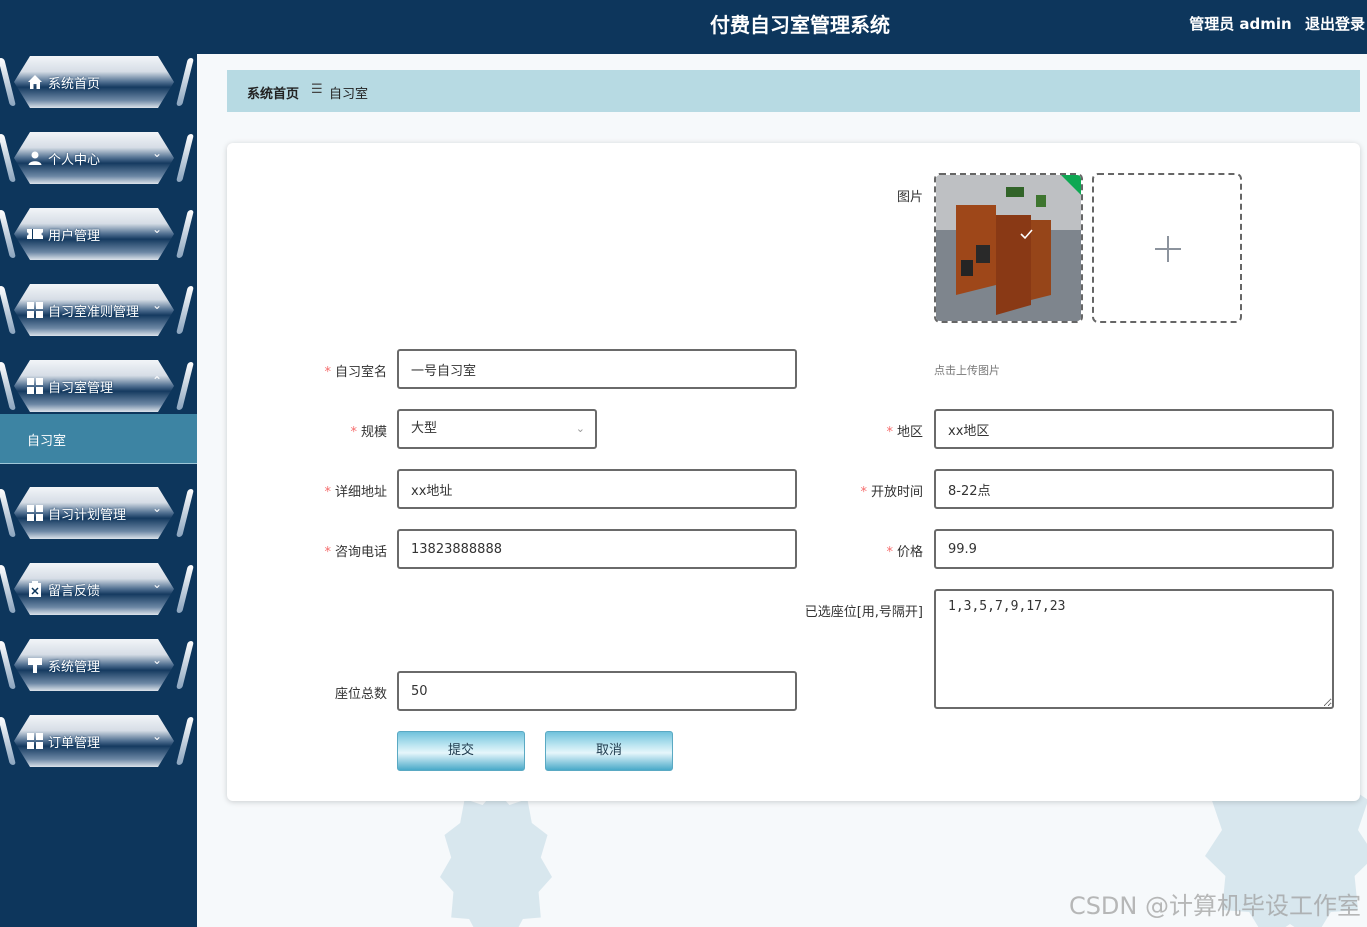 This screenshot has width=1367, height=927. Describe the element at coordinates (597, 691) in the screenshot. I see `total-seats-input` at that location.